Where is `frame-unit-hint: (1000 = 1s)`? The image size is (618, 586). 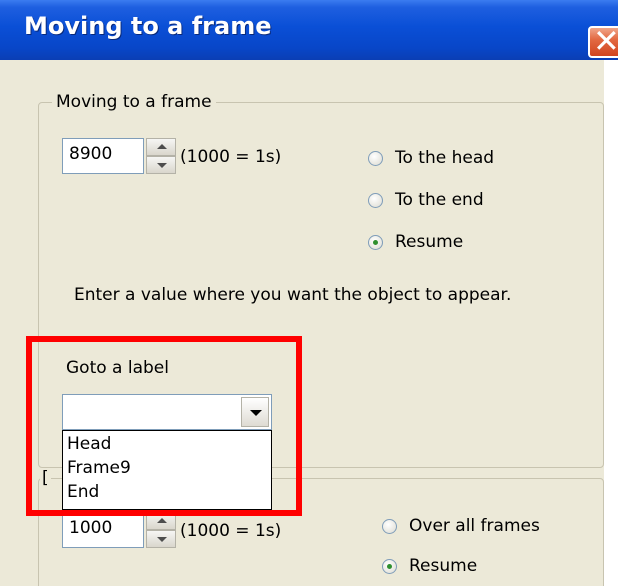 frame-unit-hint: (1000 = 1s) is located at coordinates (231, 157).